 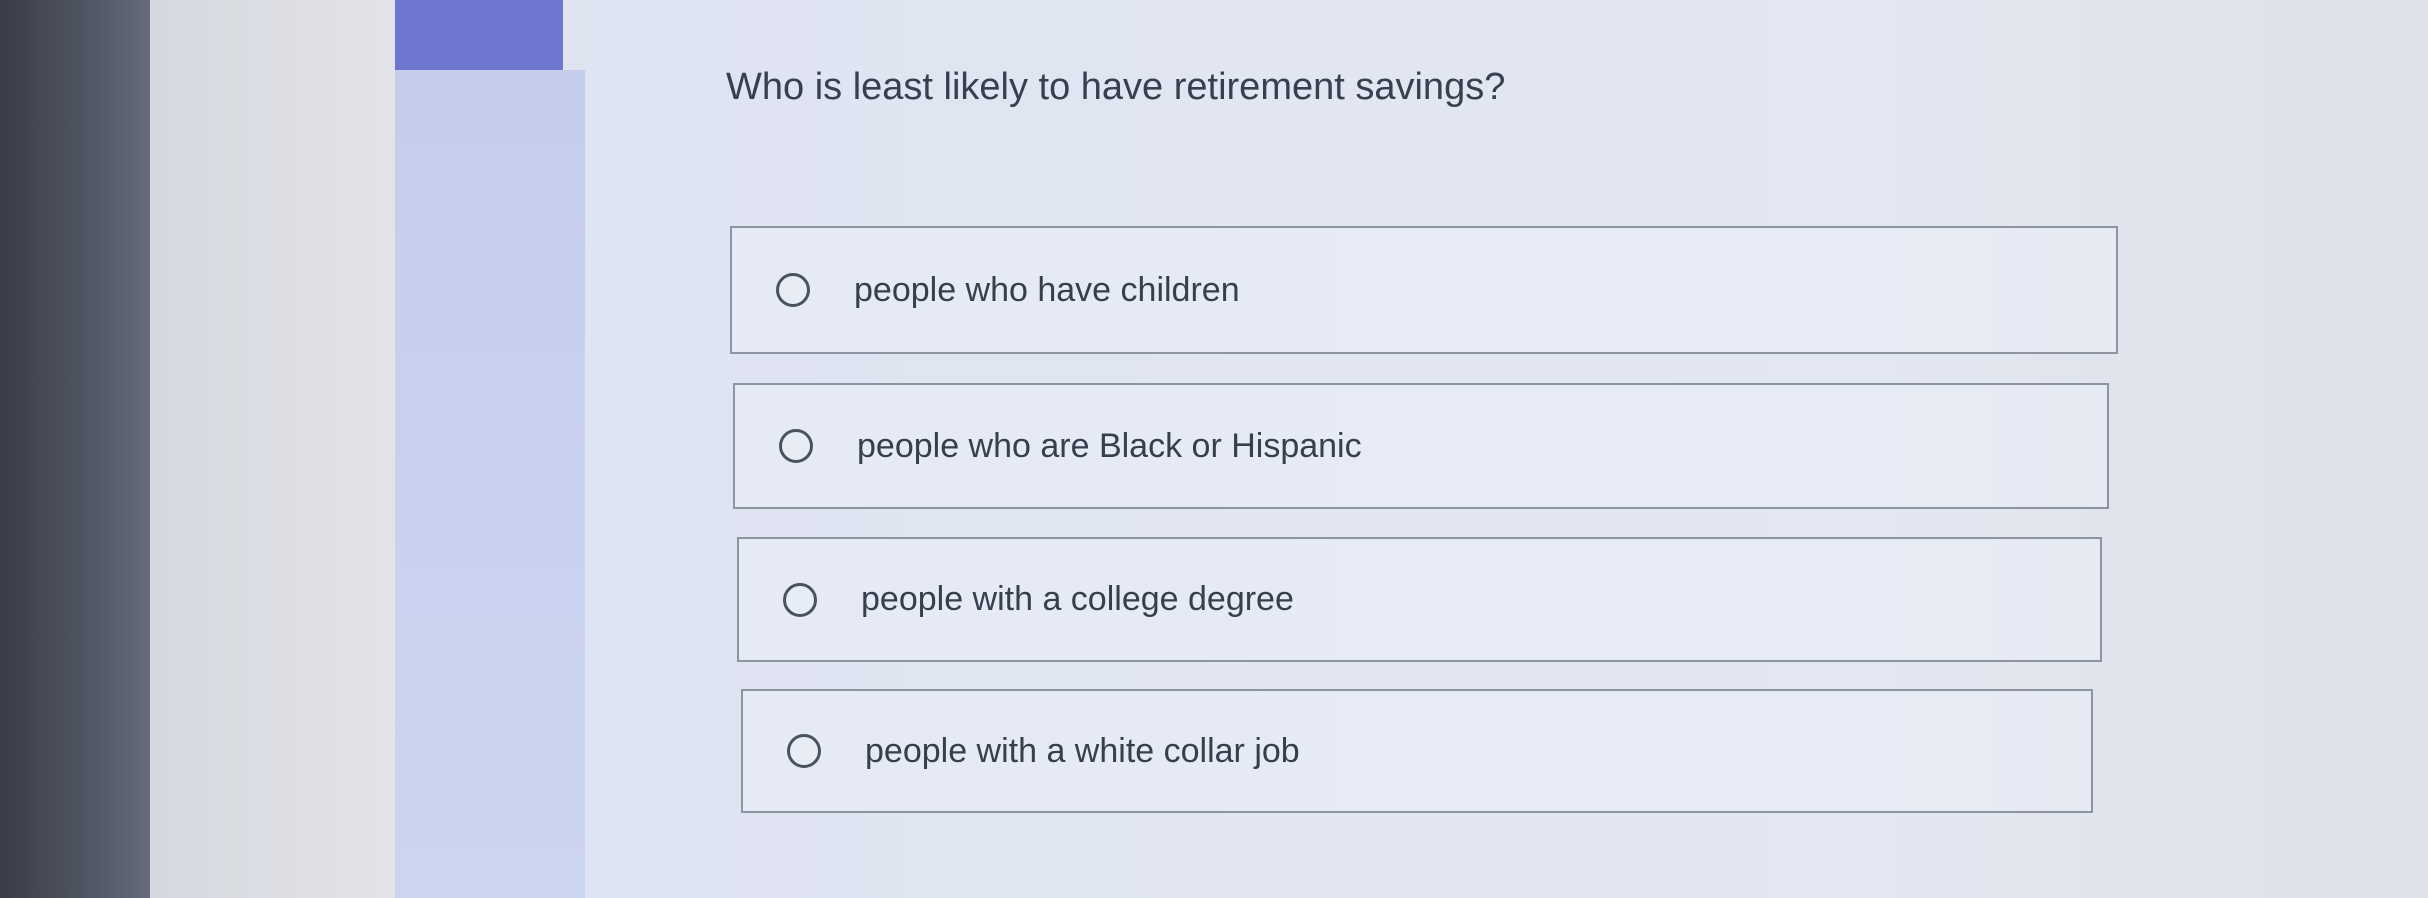 What do you see at coordinates (1419, 599) in the screenshot?
I see `answer-option-3: people with a college degree` at bounding box center [1419, 599].